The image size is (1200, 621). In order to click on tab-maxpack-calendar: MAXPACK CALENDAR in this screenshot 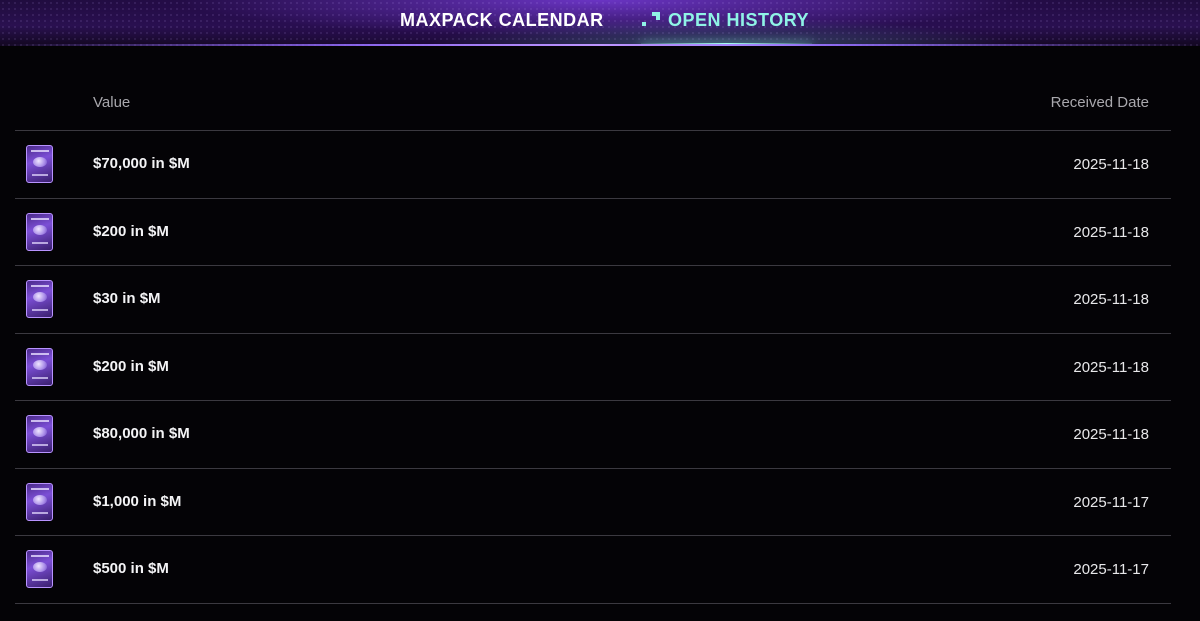, I will do `click(502, 21)`.